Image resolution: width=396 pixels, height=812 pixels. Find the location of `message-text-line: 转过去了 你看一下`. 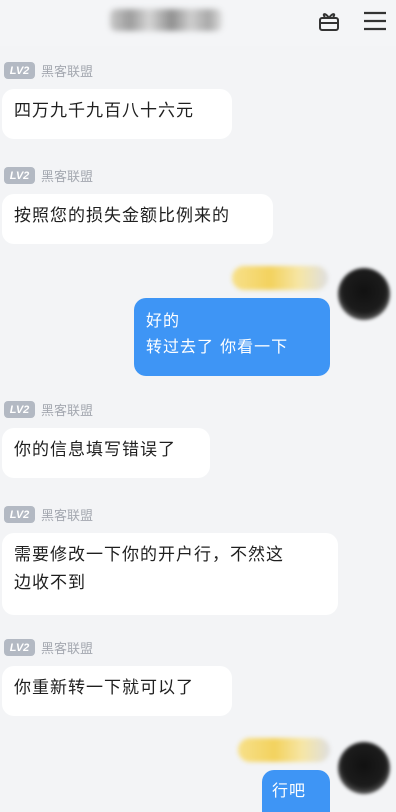

message-text-line: 转过去了 你看一下 is located at coordinates (217, 346).